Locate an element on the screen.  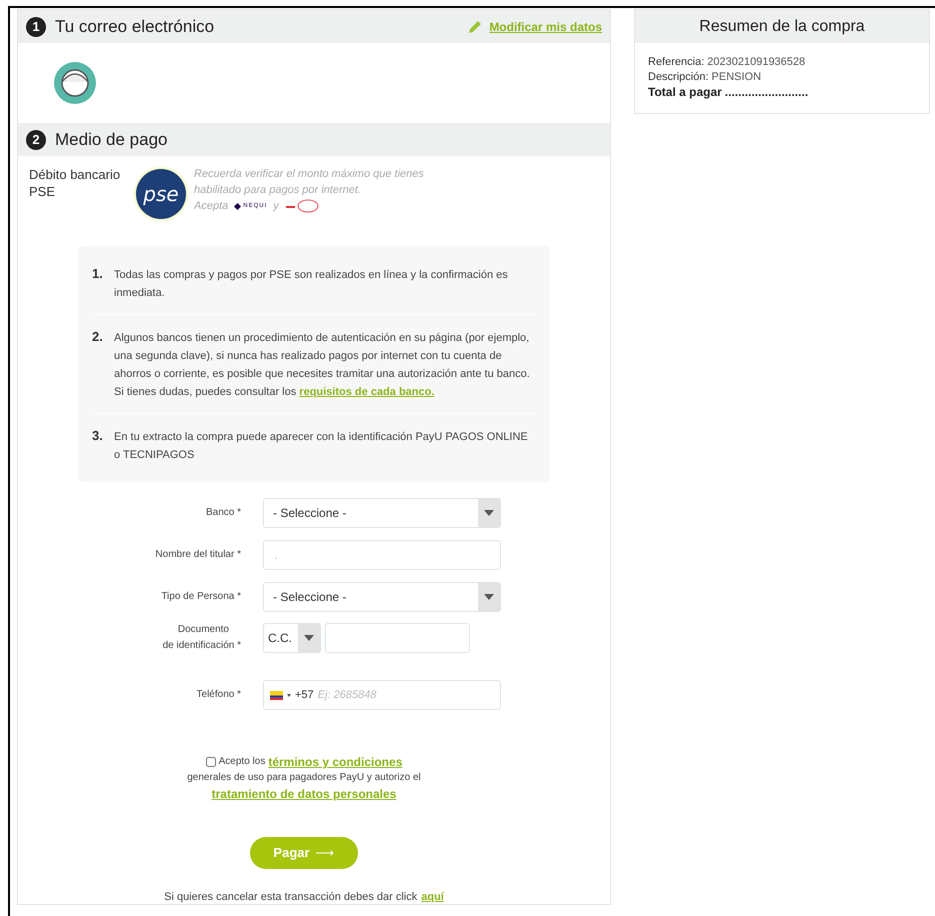
privacy-link: tratamiento de datos personales is located at coordinates (304, 794).